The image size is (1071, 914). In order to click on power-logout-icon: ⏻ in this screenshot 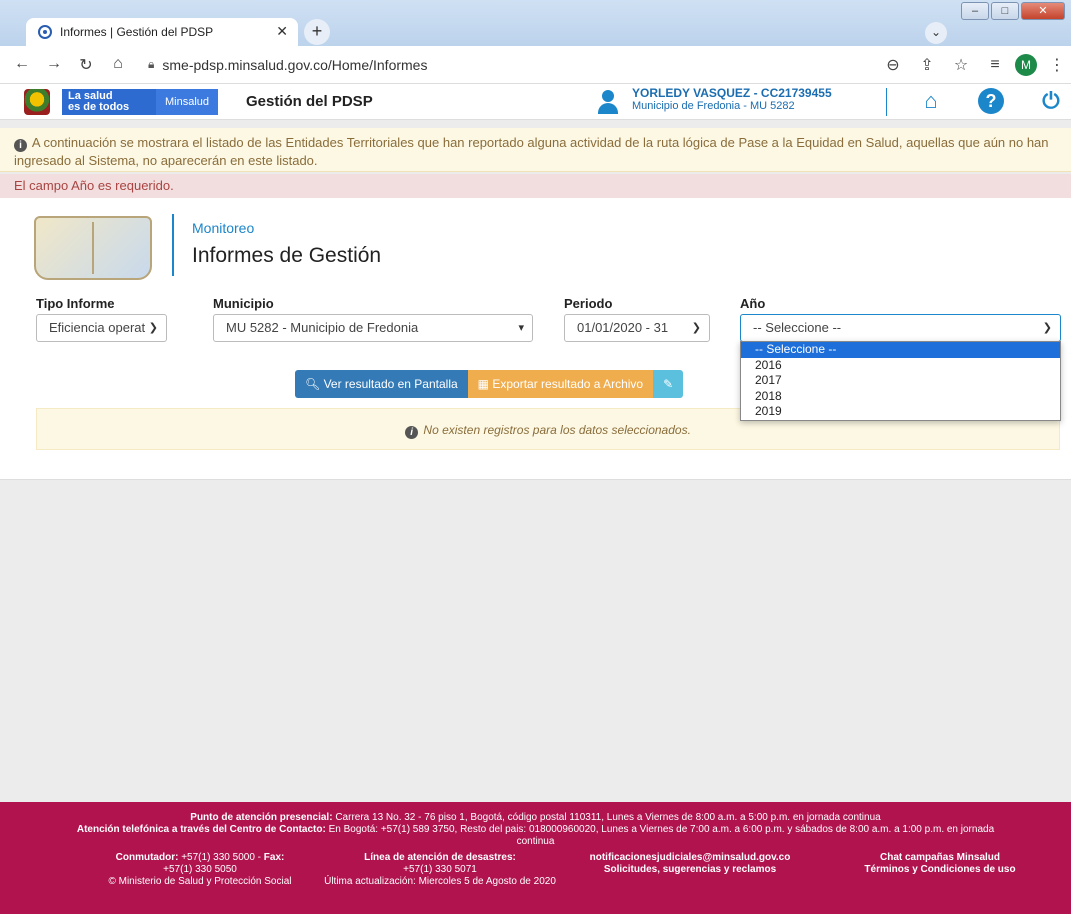, I will do `click(1051, 101)`.